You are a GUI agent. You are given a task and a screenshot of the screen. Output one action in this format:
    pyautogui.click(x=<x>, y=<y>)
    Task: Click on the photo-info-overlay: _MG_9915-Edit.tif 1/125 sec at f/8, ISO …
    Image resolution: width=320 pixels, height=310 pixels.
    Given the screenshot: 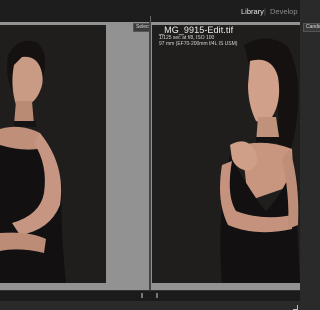 What is the action you would take?
    pyautogui.click(x=198, y=36)
    